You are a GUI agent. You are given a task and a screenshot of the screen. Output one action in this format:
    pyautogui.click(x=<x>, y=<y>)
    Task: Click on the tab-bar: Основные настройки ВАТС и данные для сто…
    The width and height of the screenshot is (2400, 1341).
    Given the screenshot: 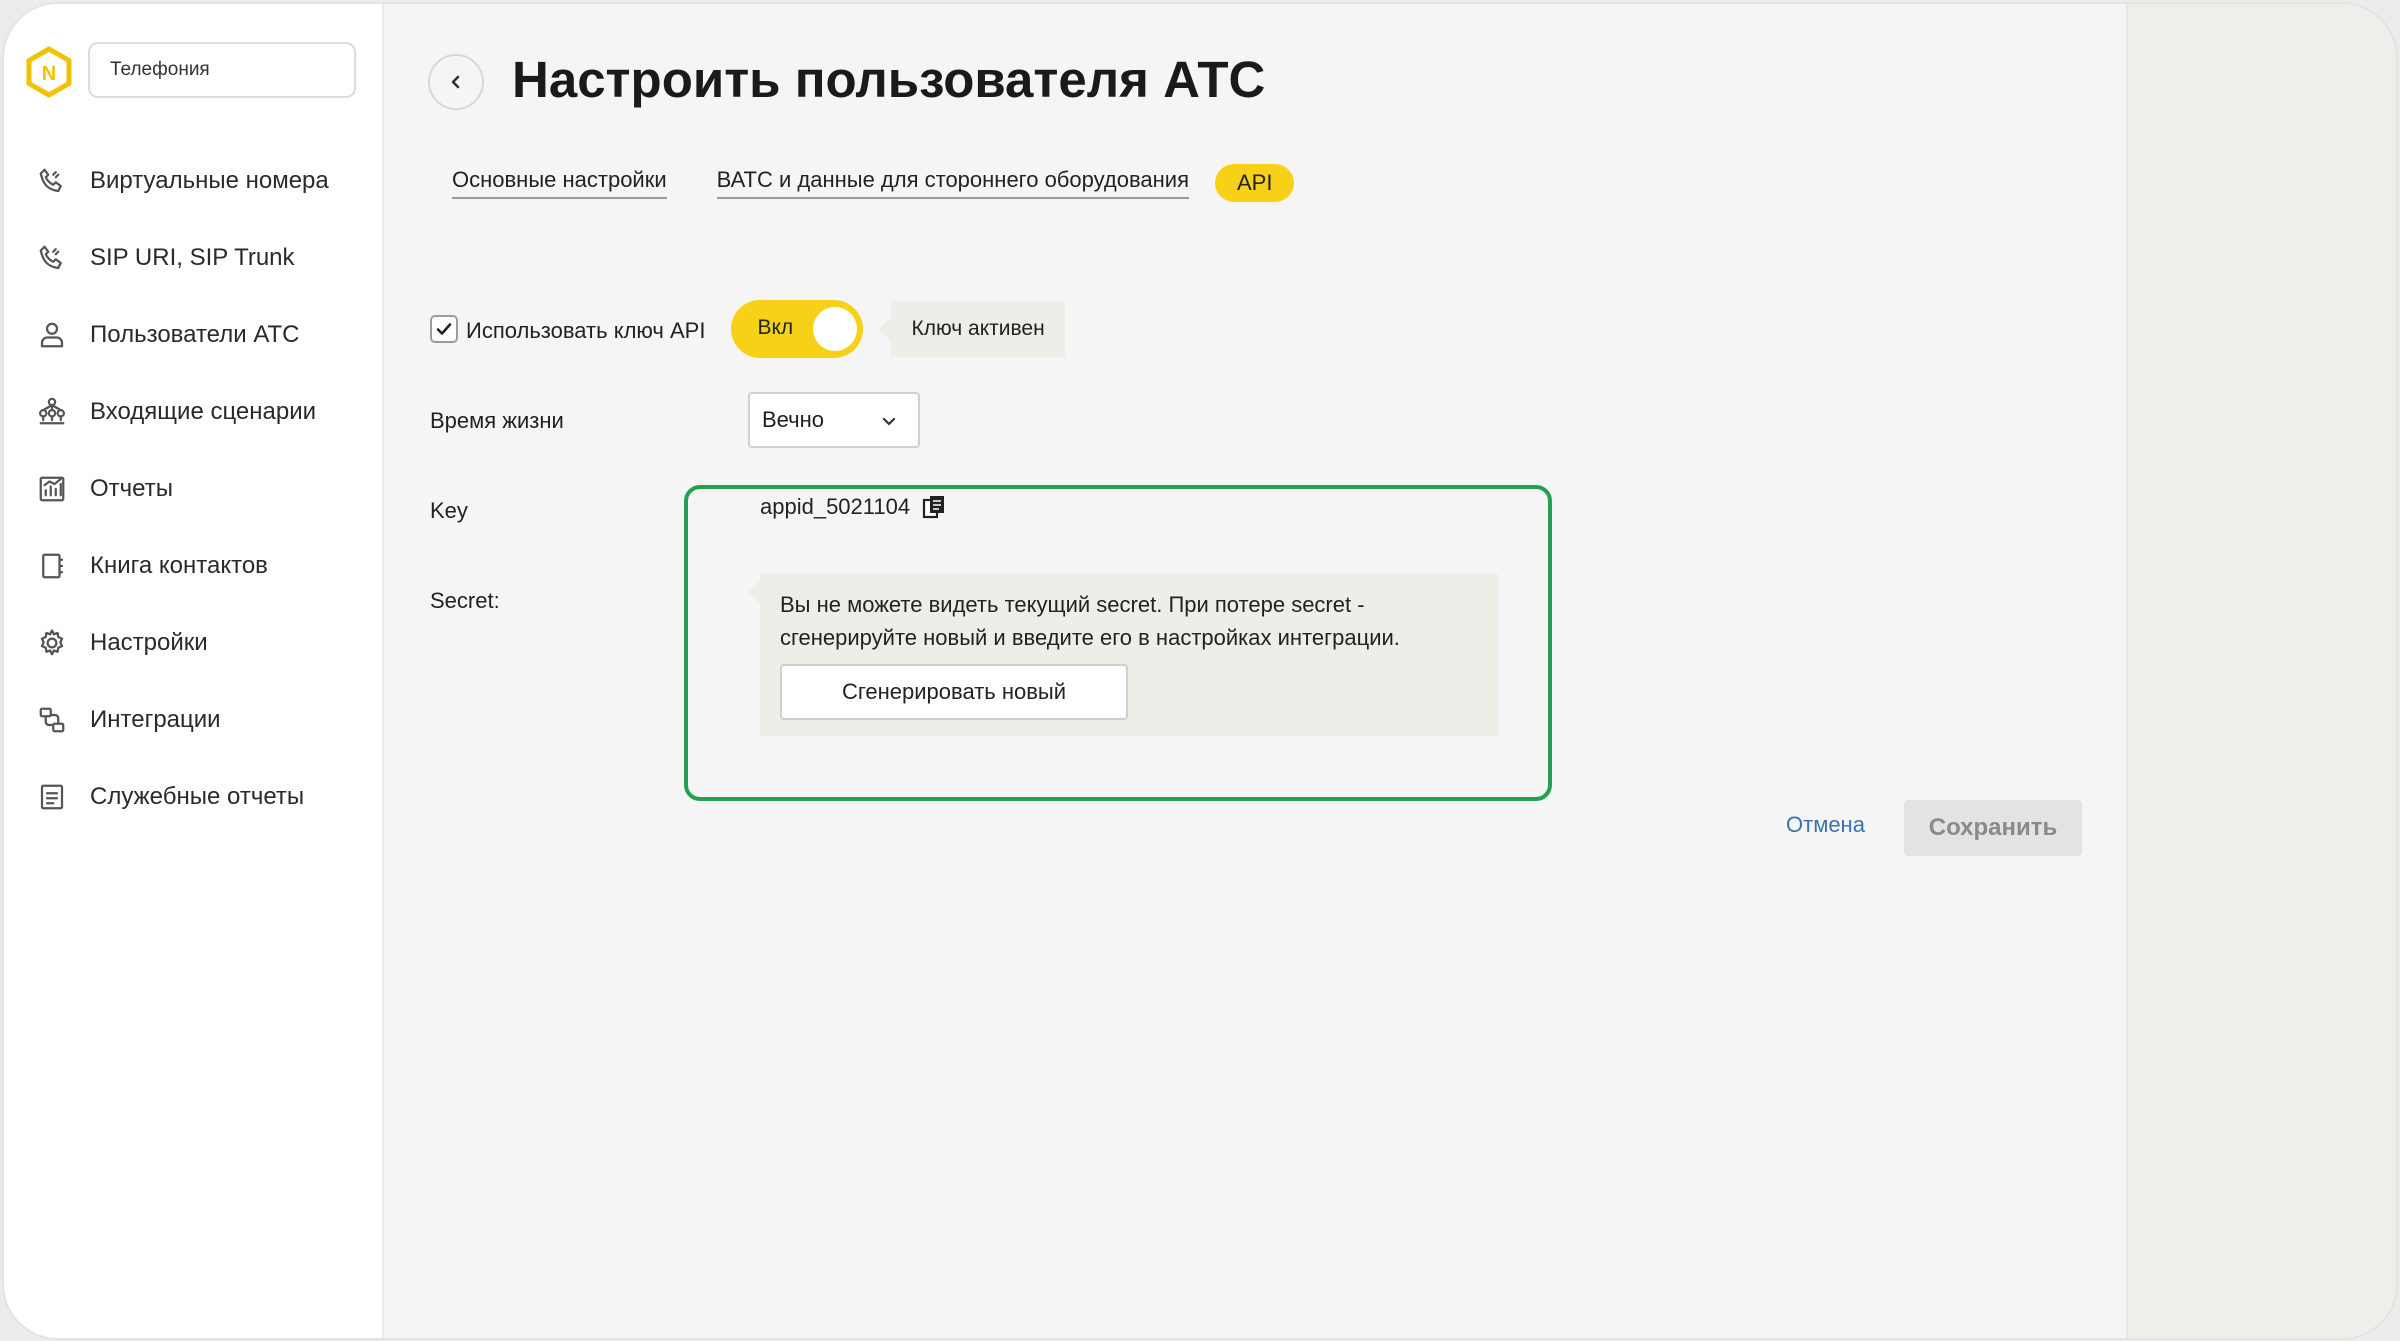 What is the action you would take?
    pyautogui.click(x=898, y=183)
    